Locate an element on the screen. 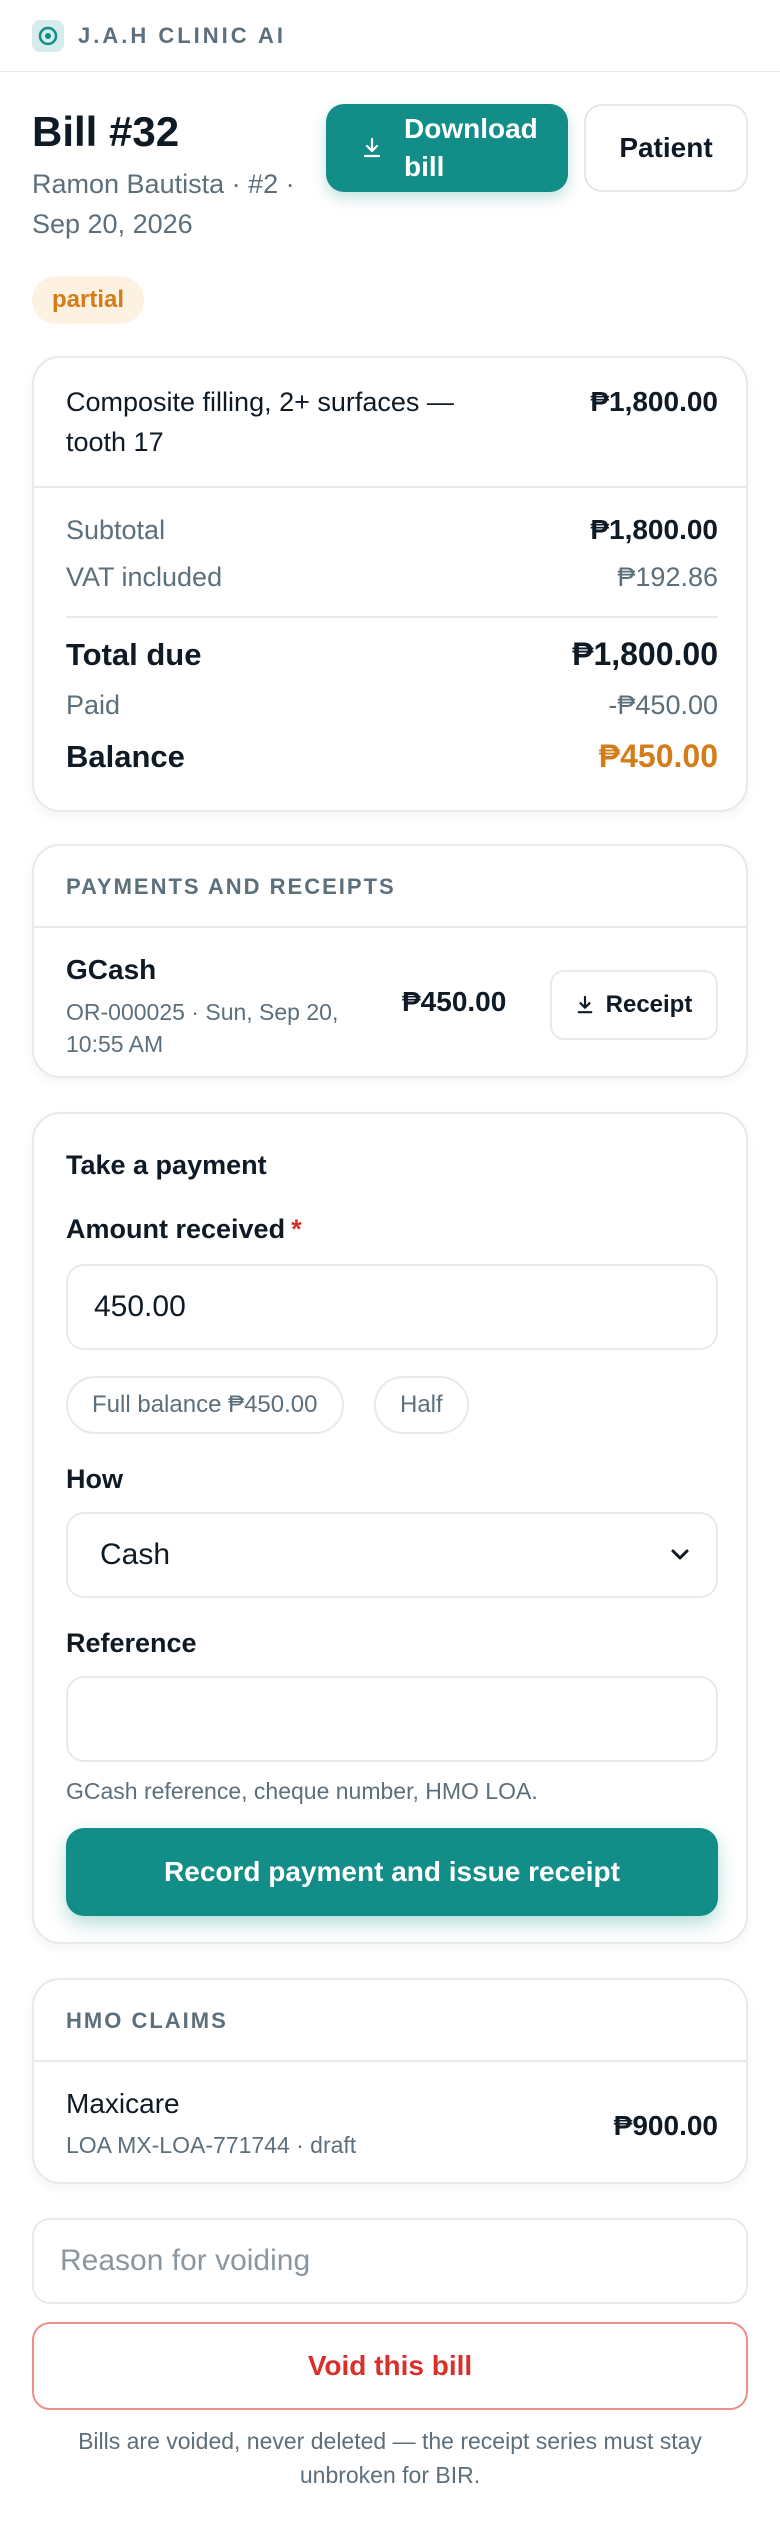 This screenshot has width=780, height=2540. payments-divider is located at coordinates (390, 927).